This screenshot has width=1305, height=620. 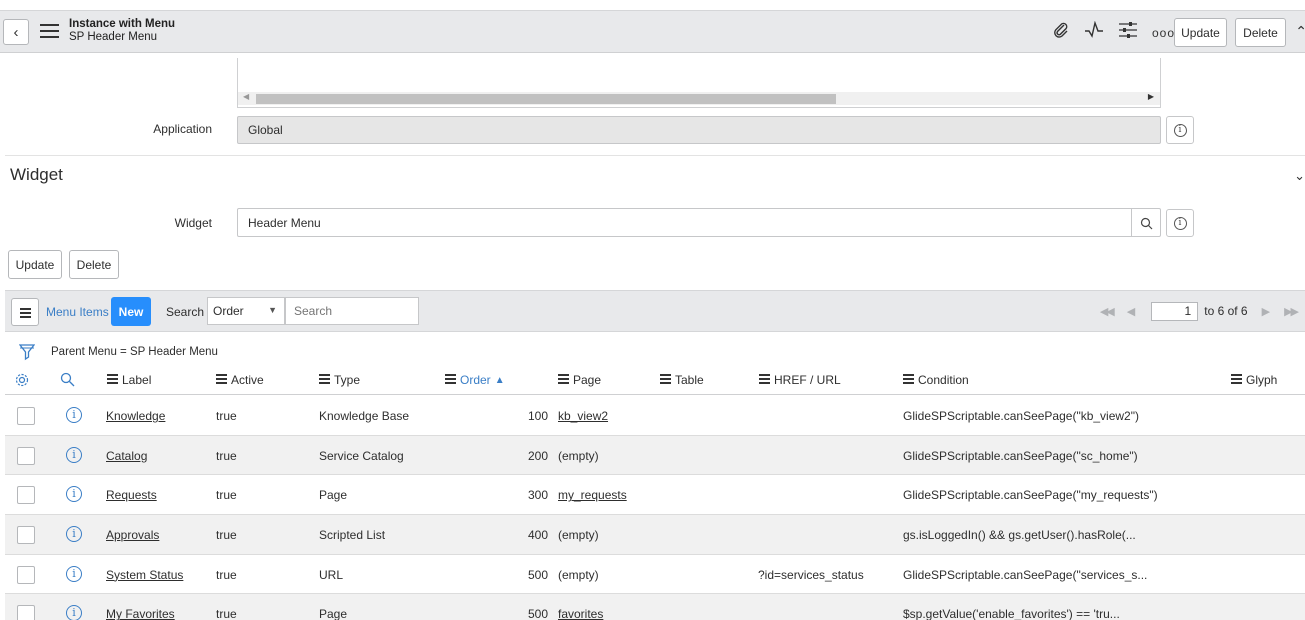 What do you see at coordinates (592, 495) in the screenshot?
I see `cell-page: my_requests` at bounding box center [592, 495].